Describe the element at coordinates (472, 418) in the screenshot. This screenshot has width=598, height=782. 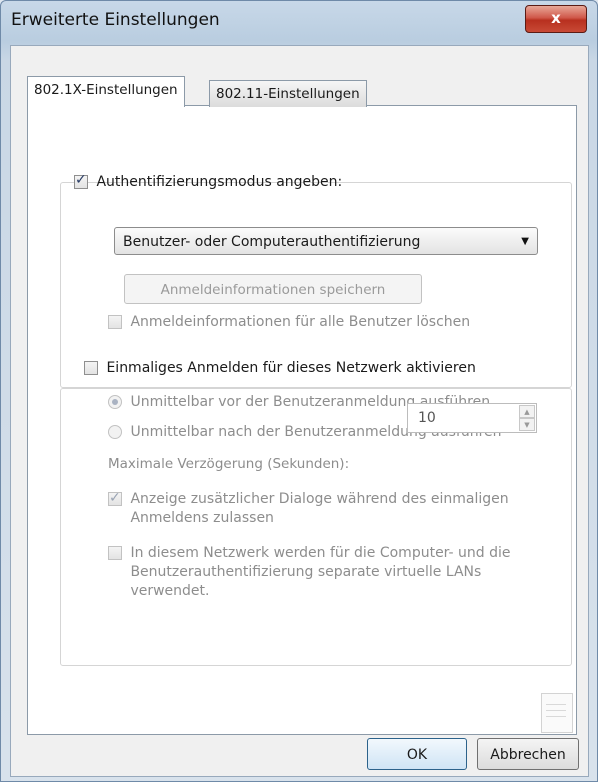
I see `max-delay-spinner: 10 ▲ ▼` at that location.